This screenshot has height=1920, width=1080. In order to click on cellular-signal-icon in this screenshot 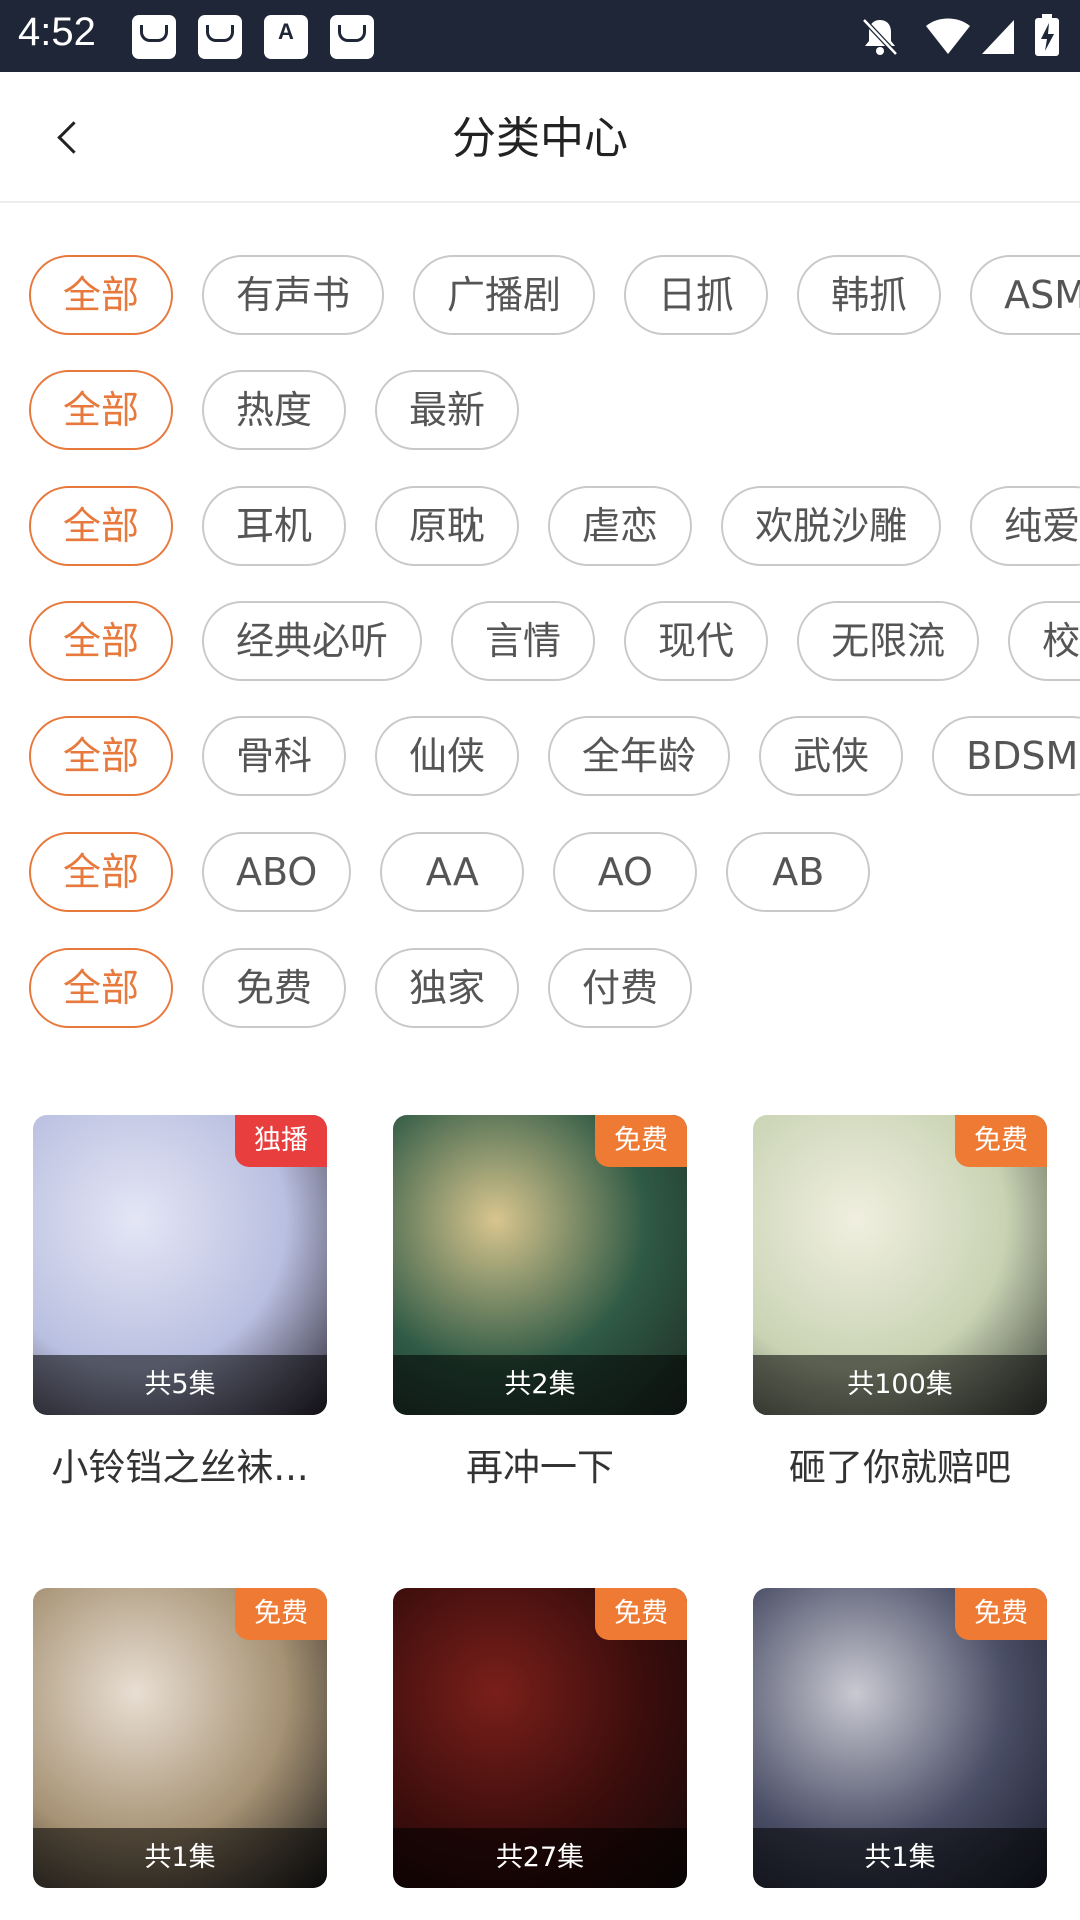, I will do `click(998, 37)`.